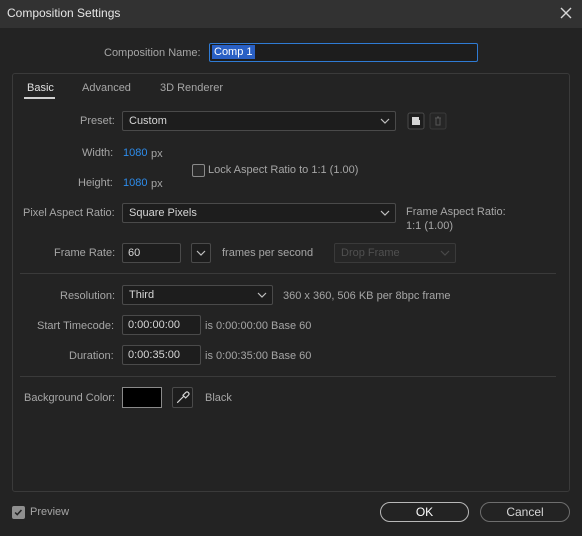 The image size is (582, 536). Describe the element at coordinates (291, 14) in the screenshot. I see `title-bar: Composition Settings` at that location.